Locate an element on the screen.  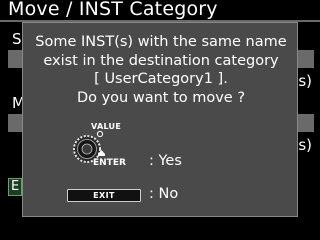
exit-button: EXIT is located at coordinates (104, 195).